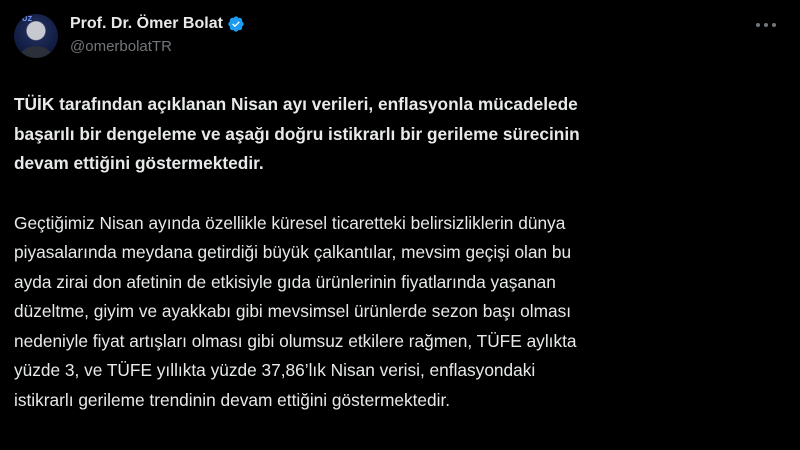 The image size is (800, 450). What do you see at coordinates (36, 52) in the screenshot?
I see `avatar-figure` at bounding box center [36, 52].